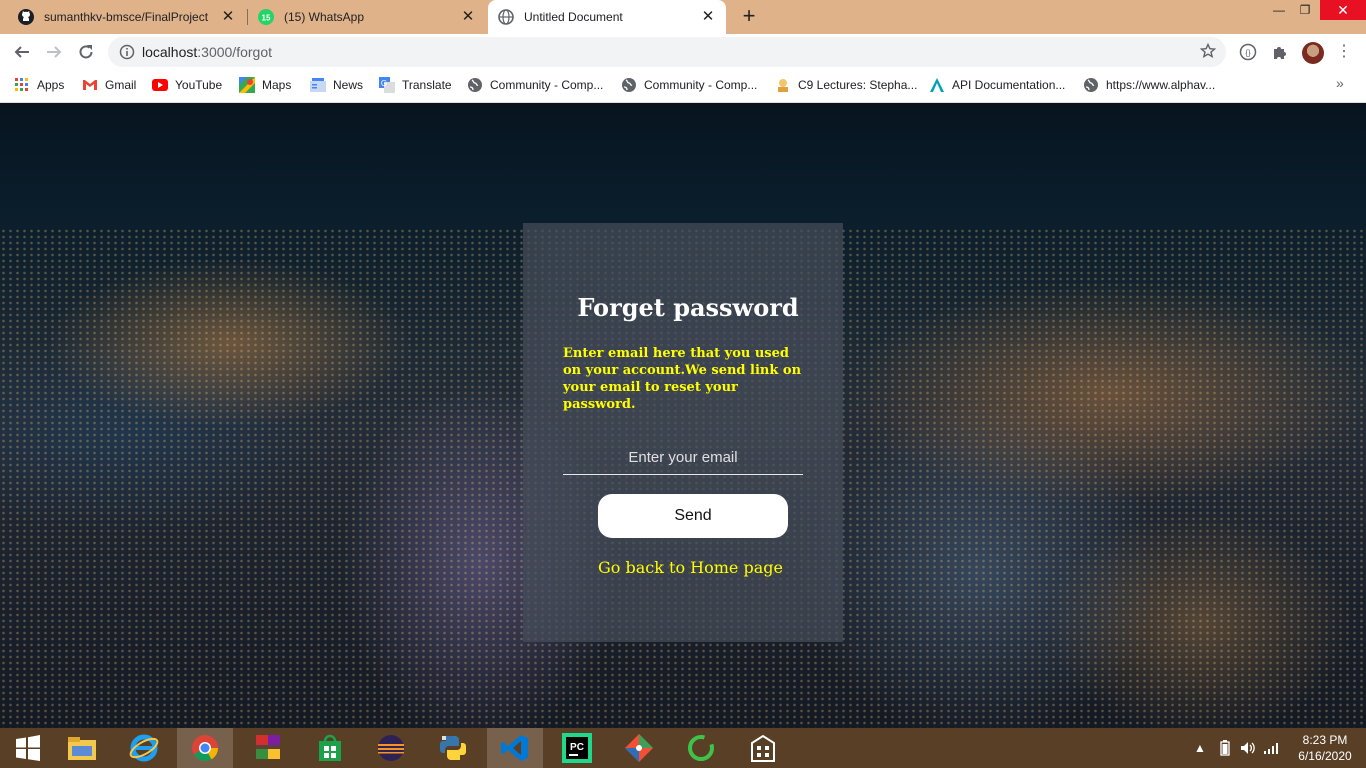 The height and width of the screenshot is (768, 1366). What do you see at coordinates (1279, 10) in the screenshot?
I see `minimize-window-icon: —` at bounding box center [1279, 10].